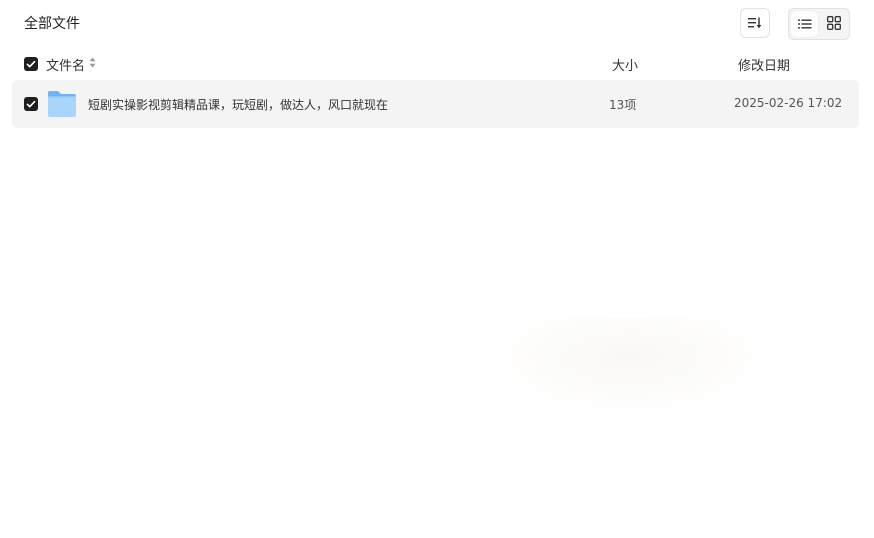  Describe the element at coordinates (62, 104) in the screenshot. I see `folder-icon` at that location.